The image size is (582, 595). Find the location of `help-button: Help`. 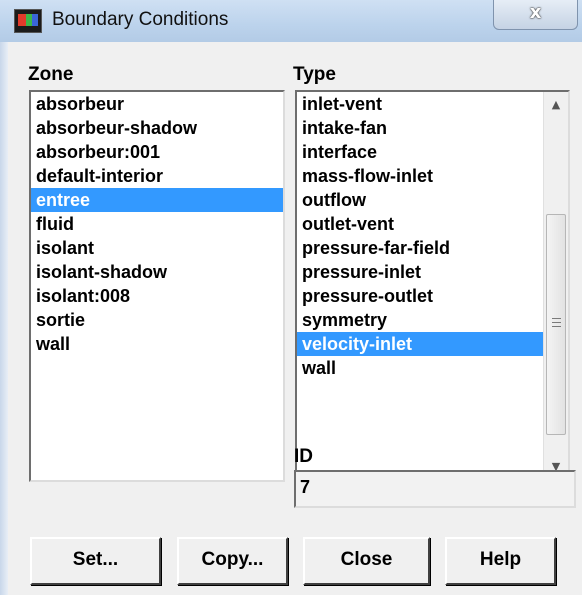

help-button: Help is located at coordinates (500, 561).